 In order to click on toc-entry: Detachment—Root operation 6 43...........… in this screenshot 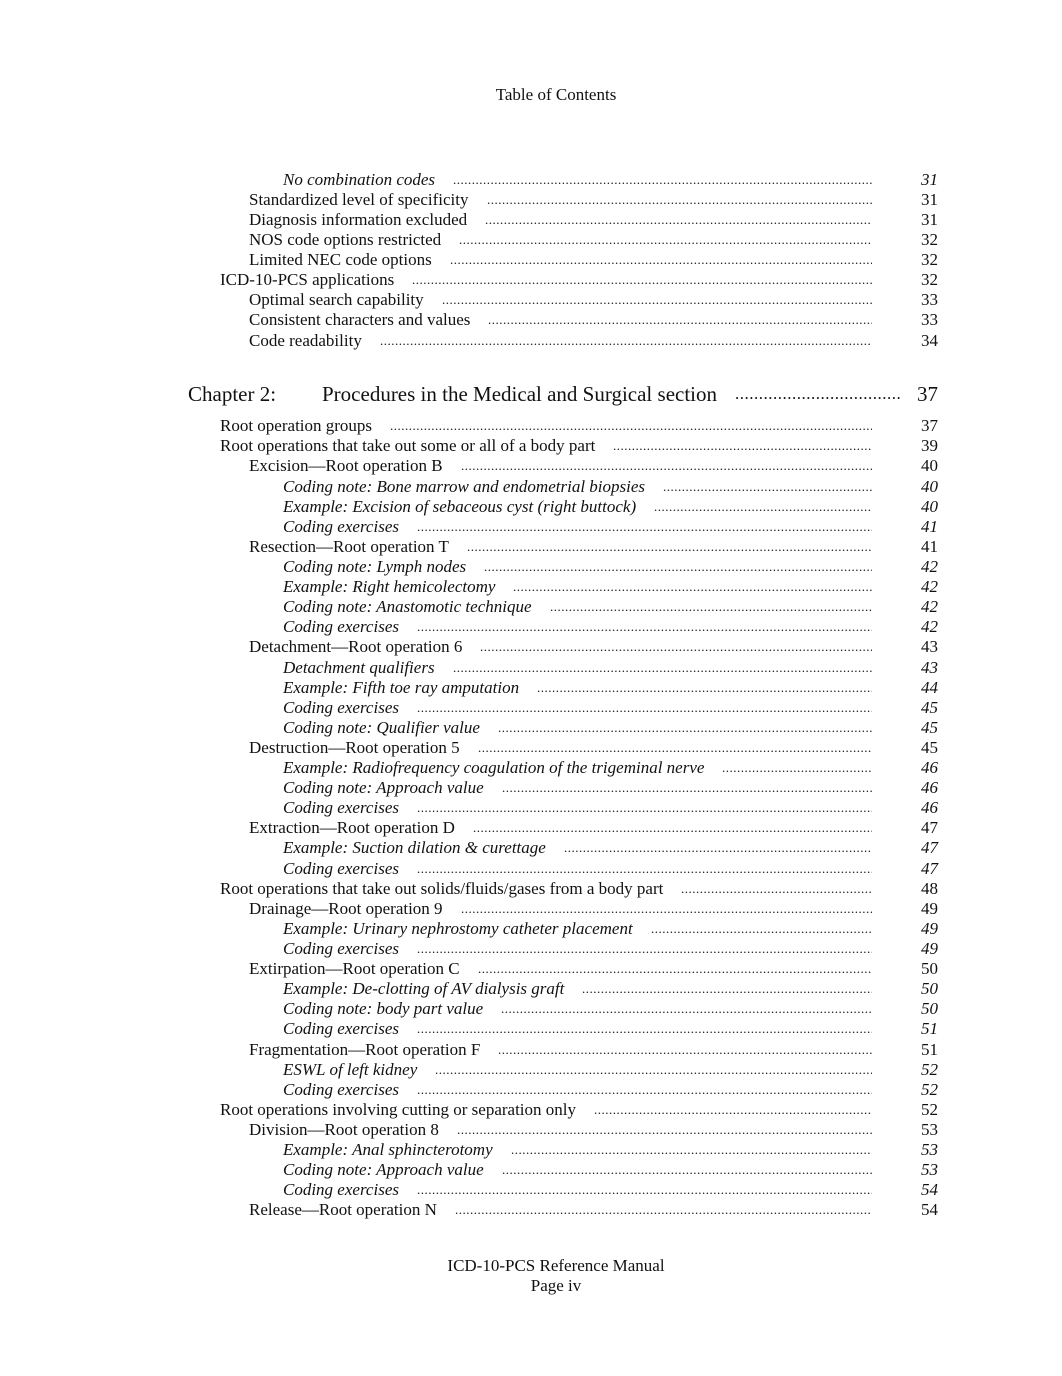, I will do `click(531, 647)`.